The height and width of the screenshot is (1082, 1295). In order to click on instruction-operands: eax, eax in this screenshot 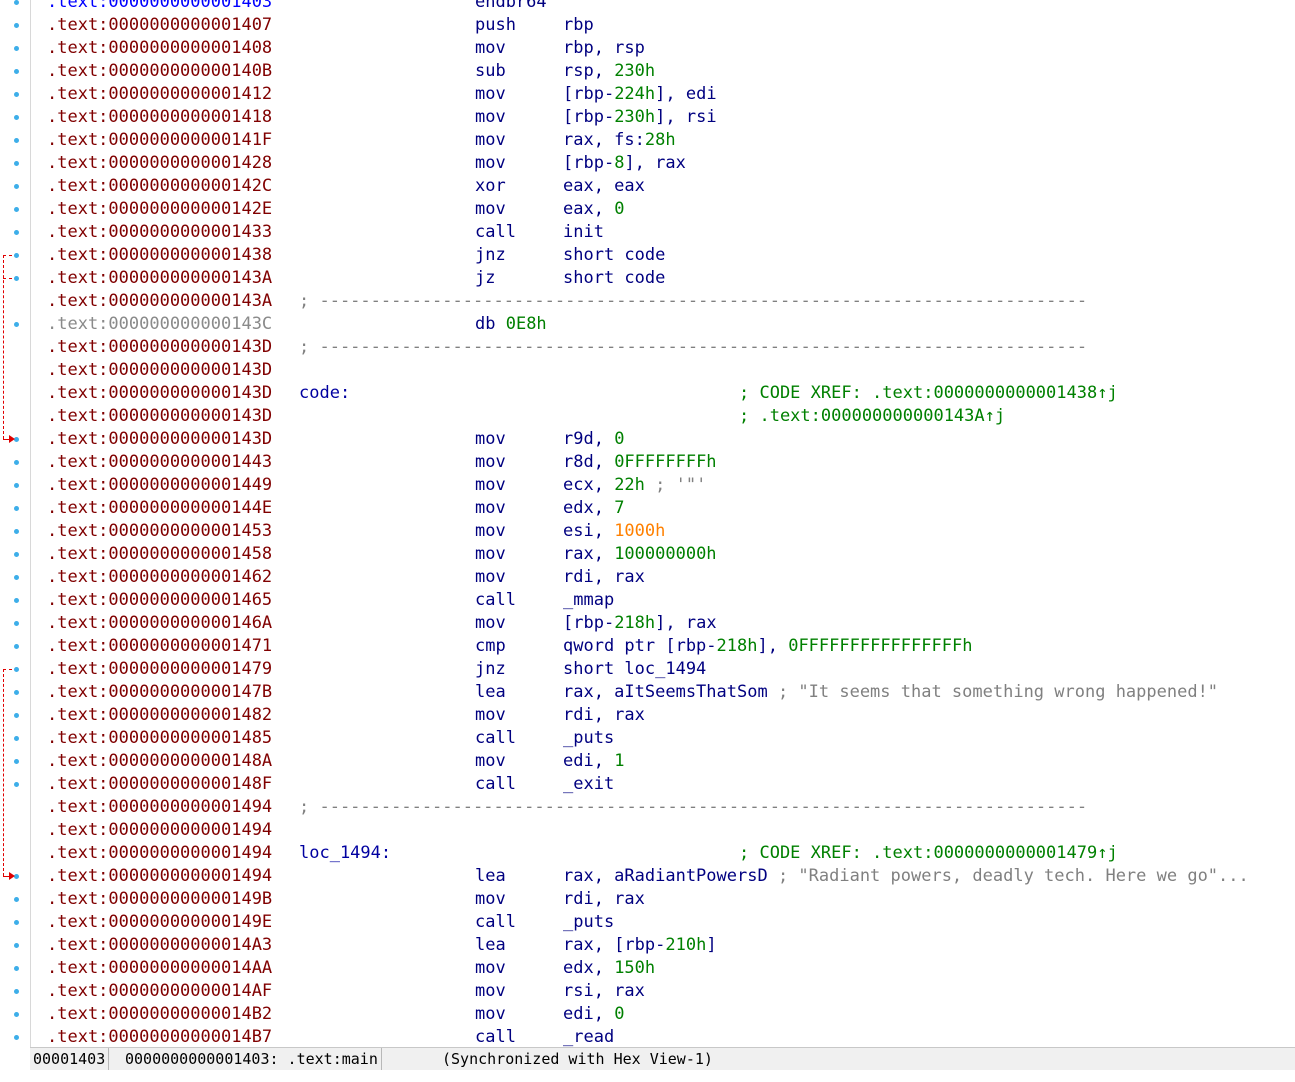, I will do `click(604, 186)`.